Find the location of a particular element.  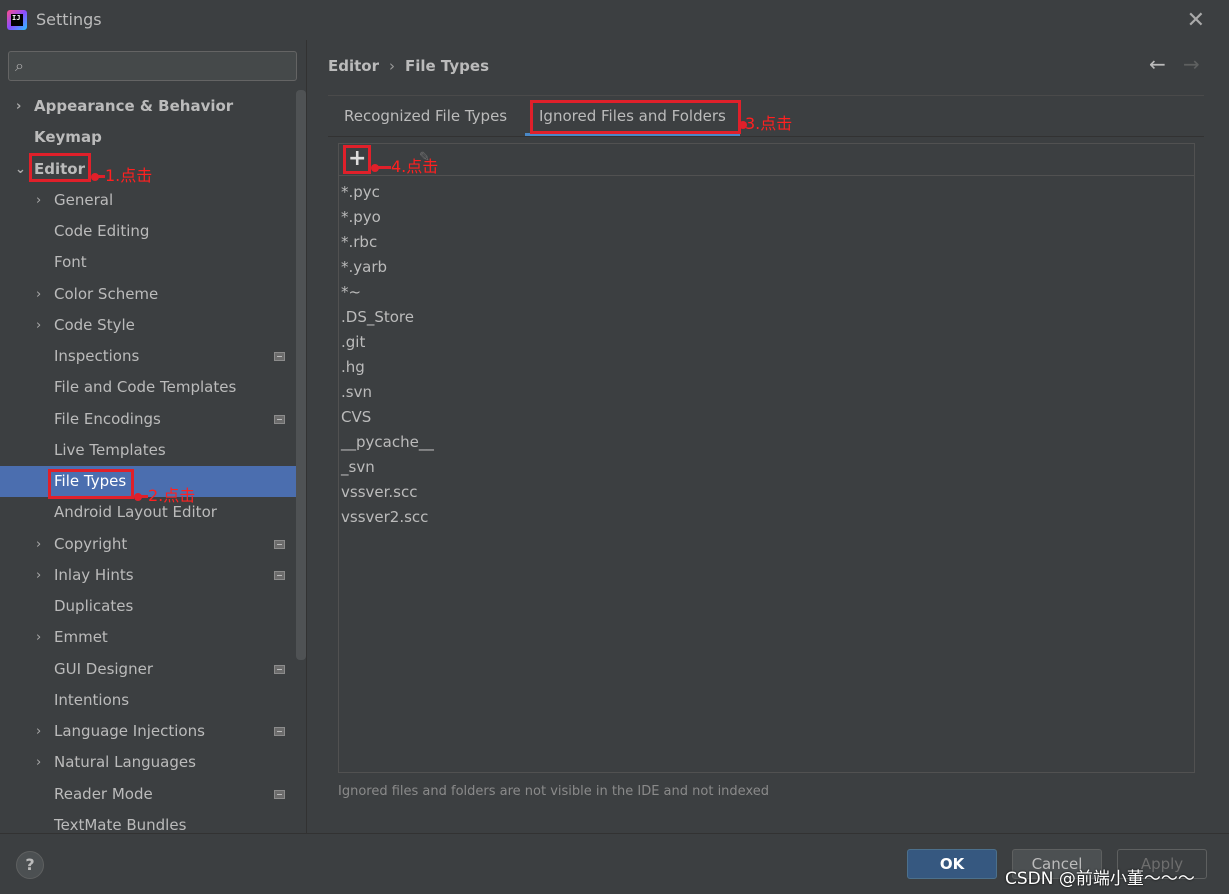

list-item: *.rbc is located at coordinates (387, 242).